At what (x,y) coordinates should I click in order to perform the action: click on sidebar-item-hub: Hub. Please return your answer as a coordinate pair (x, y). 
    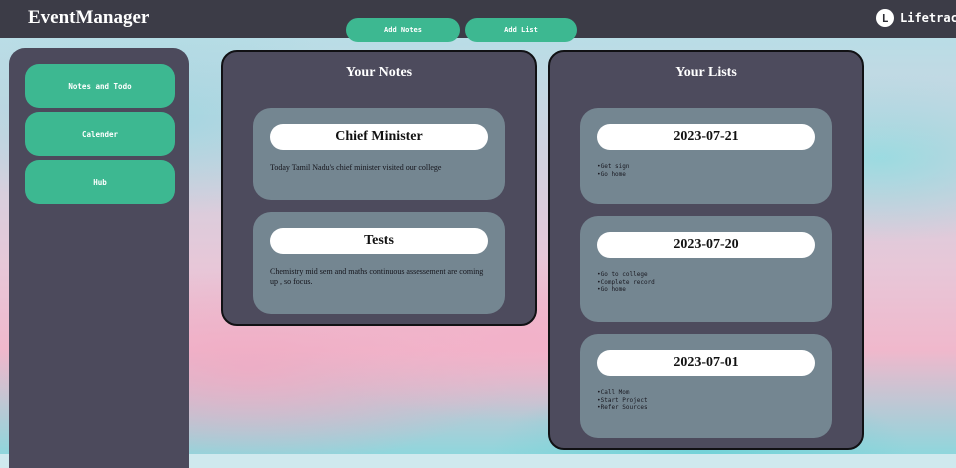
    Looking at the image, I should click on (100, 182).